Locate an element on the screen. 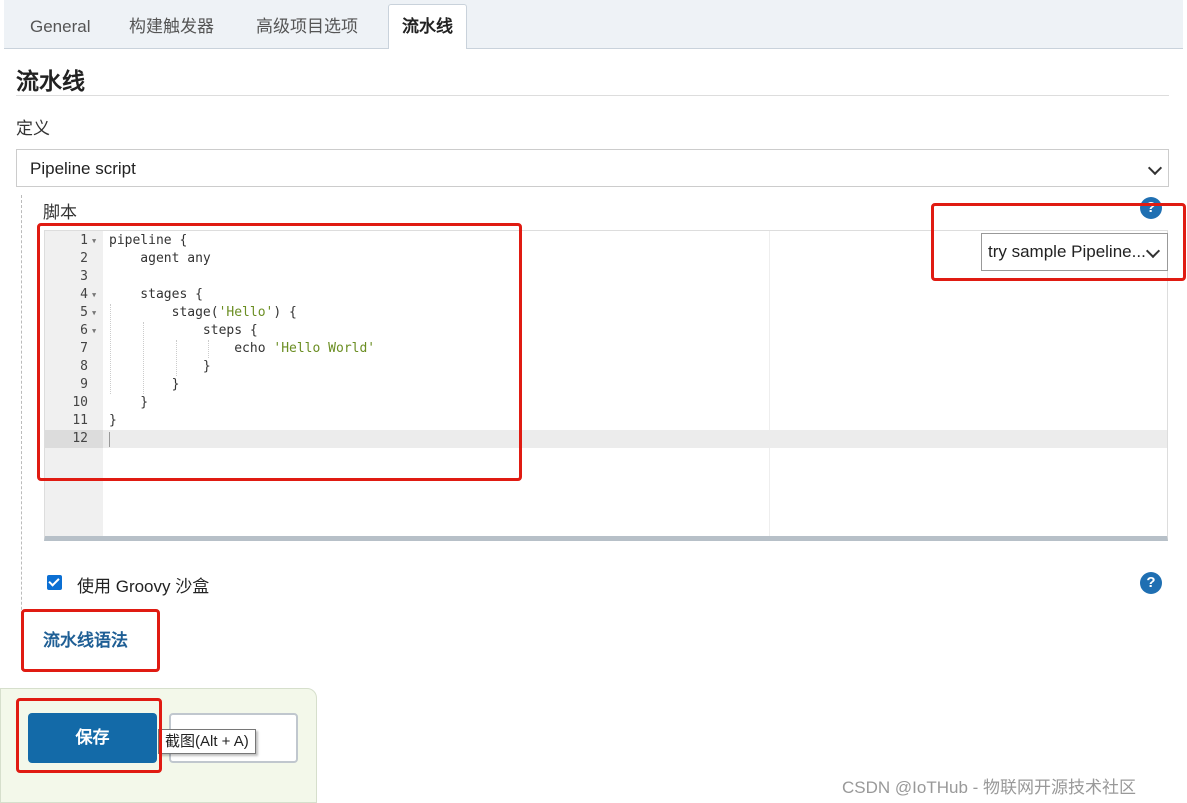 The height and width of the screenshot is (803, 1187). annotation-box-syntax is located at coordinates (90, 640).